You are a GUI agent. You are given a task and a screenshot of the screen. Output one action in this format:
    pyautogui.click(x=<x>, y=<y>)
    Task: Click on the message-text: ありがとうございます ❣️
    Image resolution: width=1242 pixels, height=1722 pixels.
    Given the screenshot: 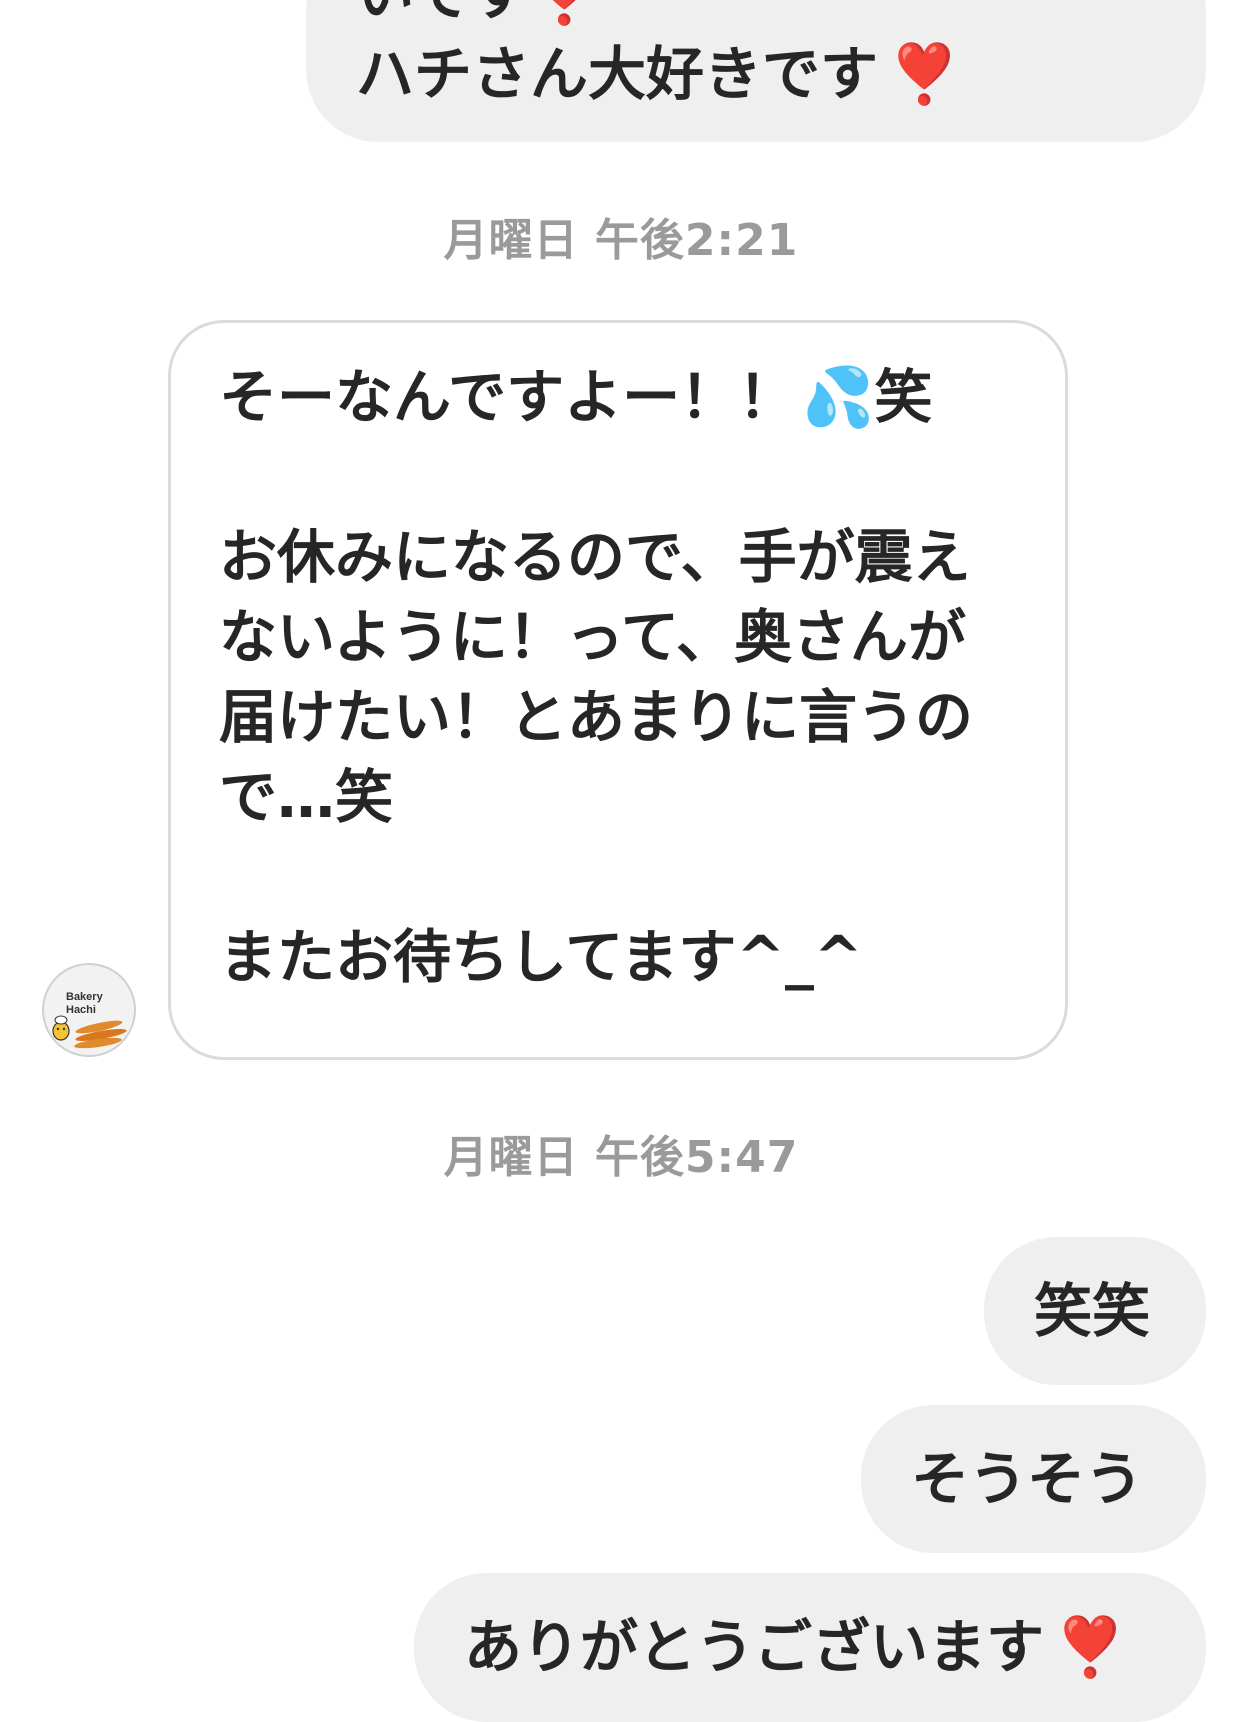 What is the action you would take?
    pyautogui.click(x=835, y=1647)
    